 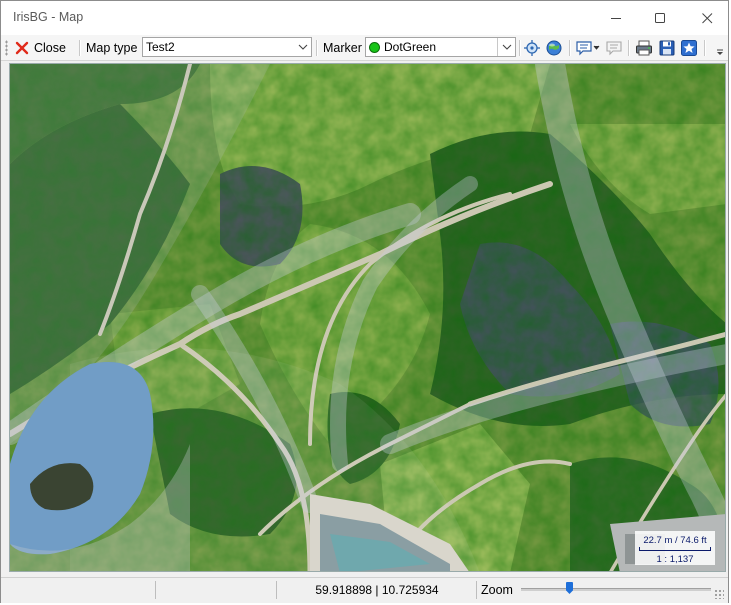 I want to click on globe-button, so click(x=554, y=48).